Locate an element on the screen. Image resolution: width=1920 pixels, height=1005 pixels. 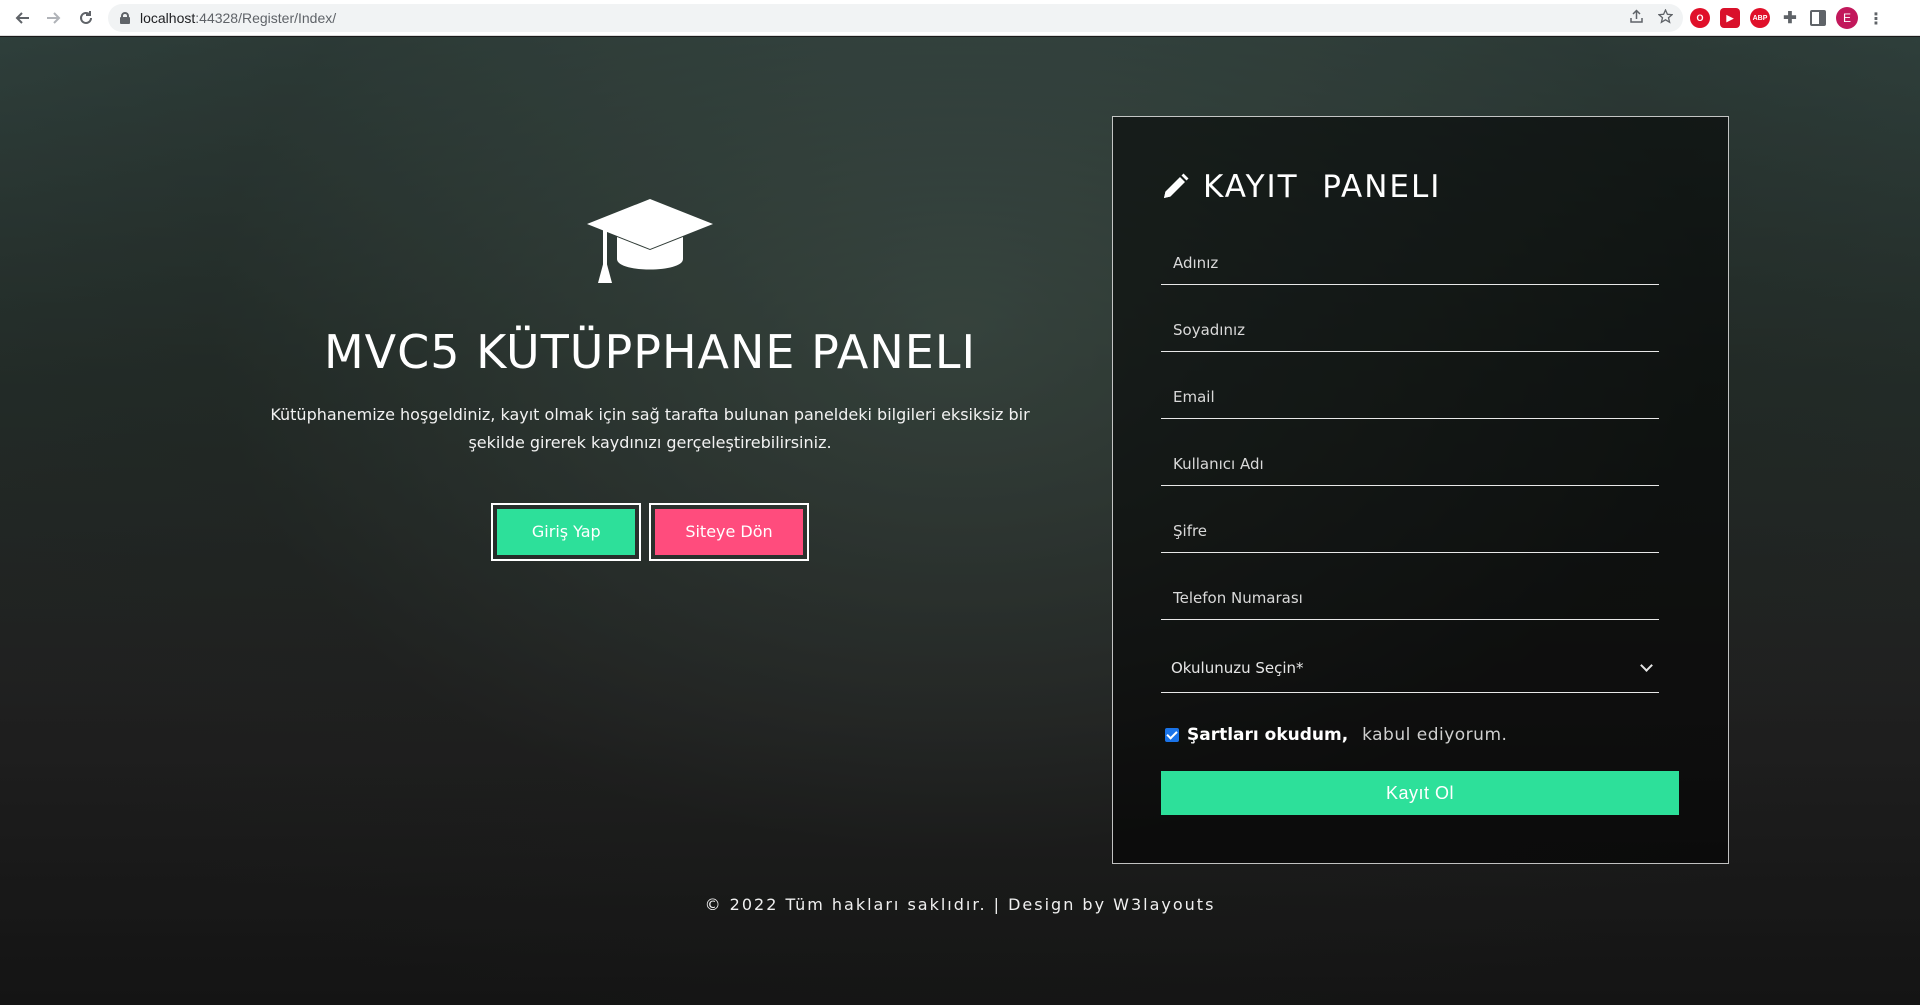
name-field-wrapper is located at coordinates (1410, 263).